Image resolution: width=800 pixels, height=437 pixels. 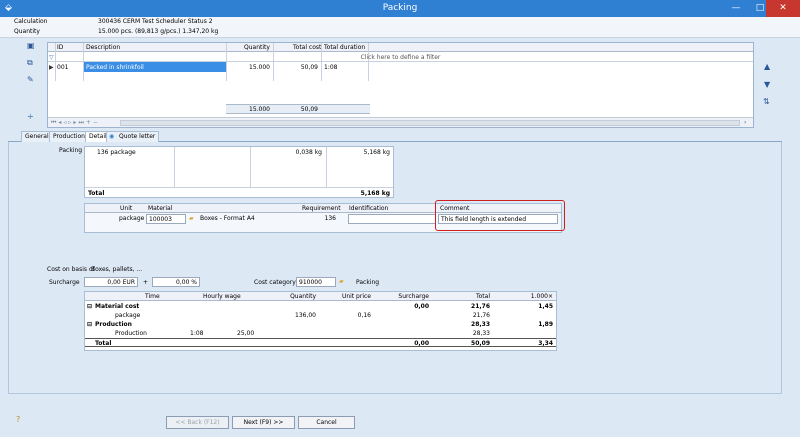 I want to click on calculation-label: Calculation, so click(x=31, y=21).